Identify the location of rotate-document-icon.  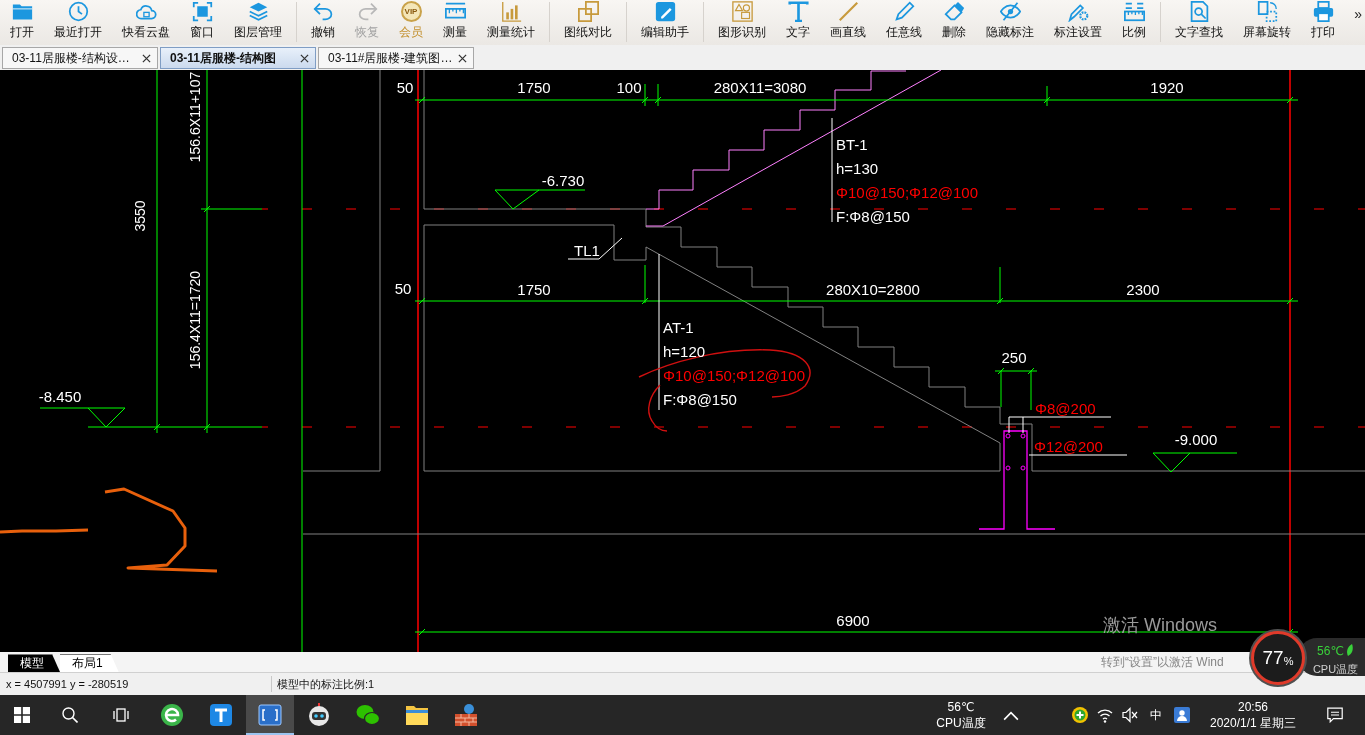
(1267, 11).